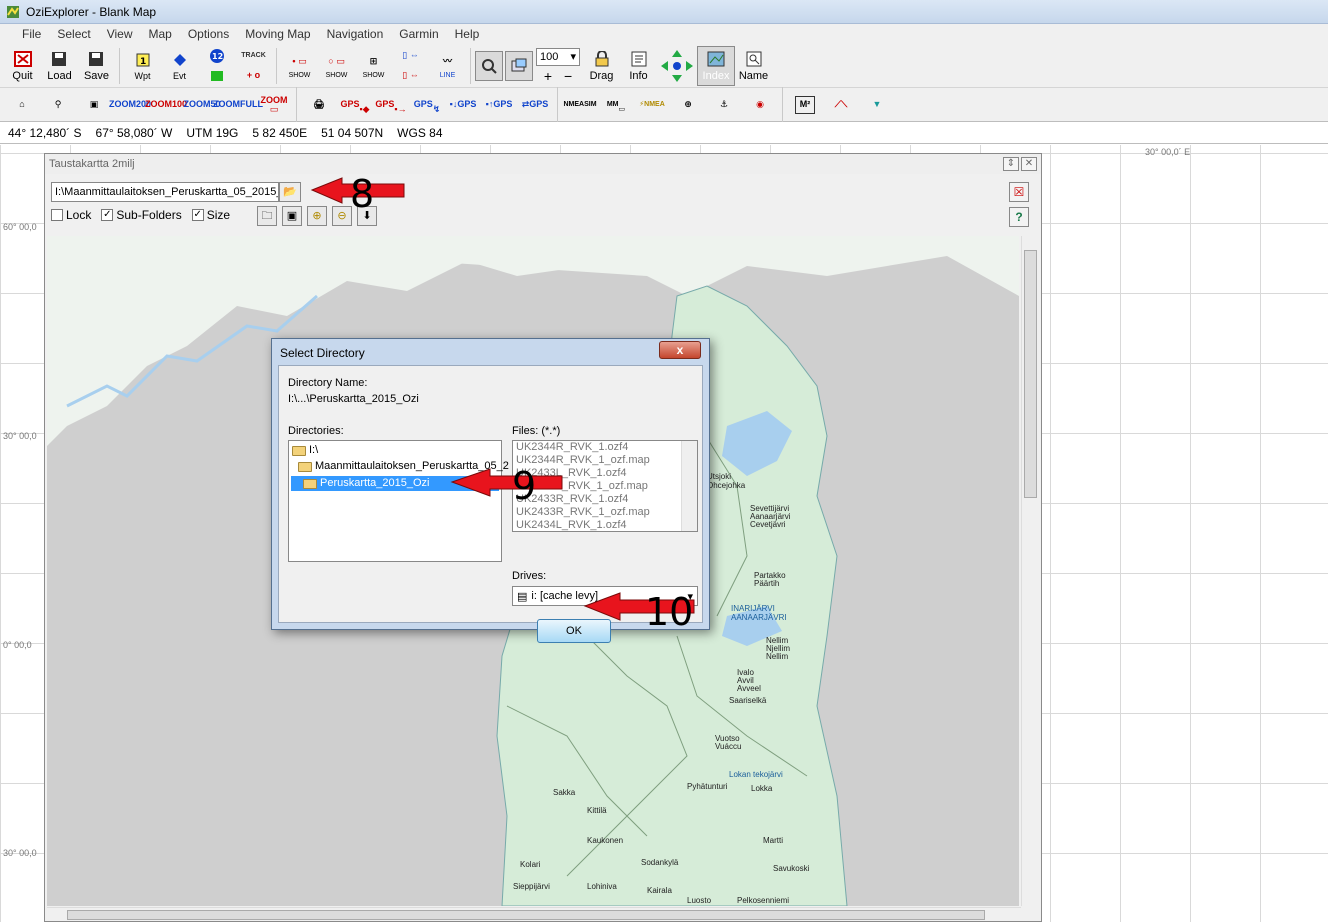  What do you see at coordinates (403, 466) in the screenshot?
I see `directory-item-maanmittaulaitos: Maanmittaulaitoksen_Peruskartta_05_2` at bounding box center [403, 466].